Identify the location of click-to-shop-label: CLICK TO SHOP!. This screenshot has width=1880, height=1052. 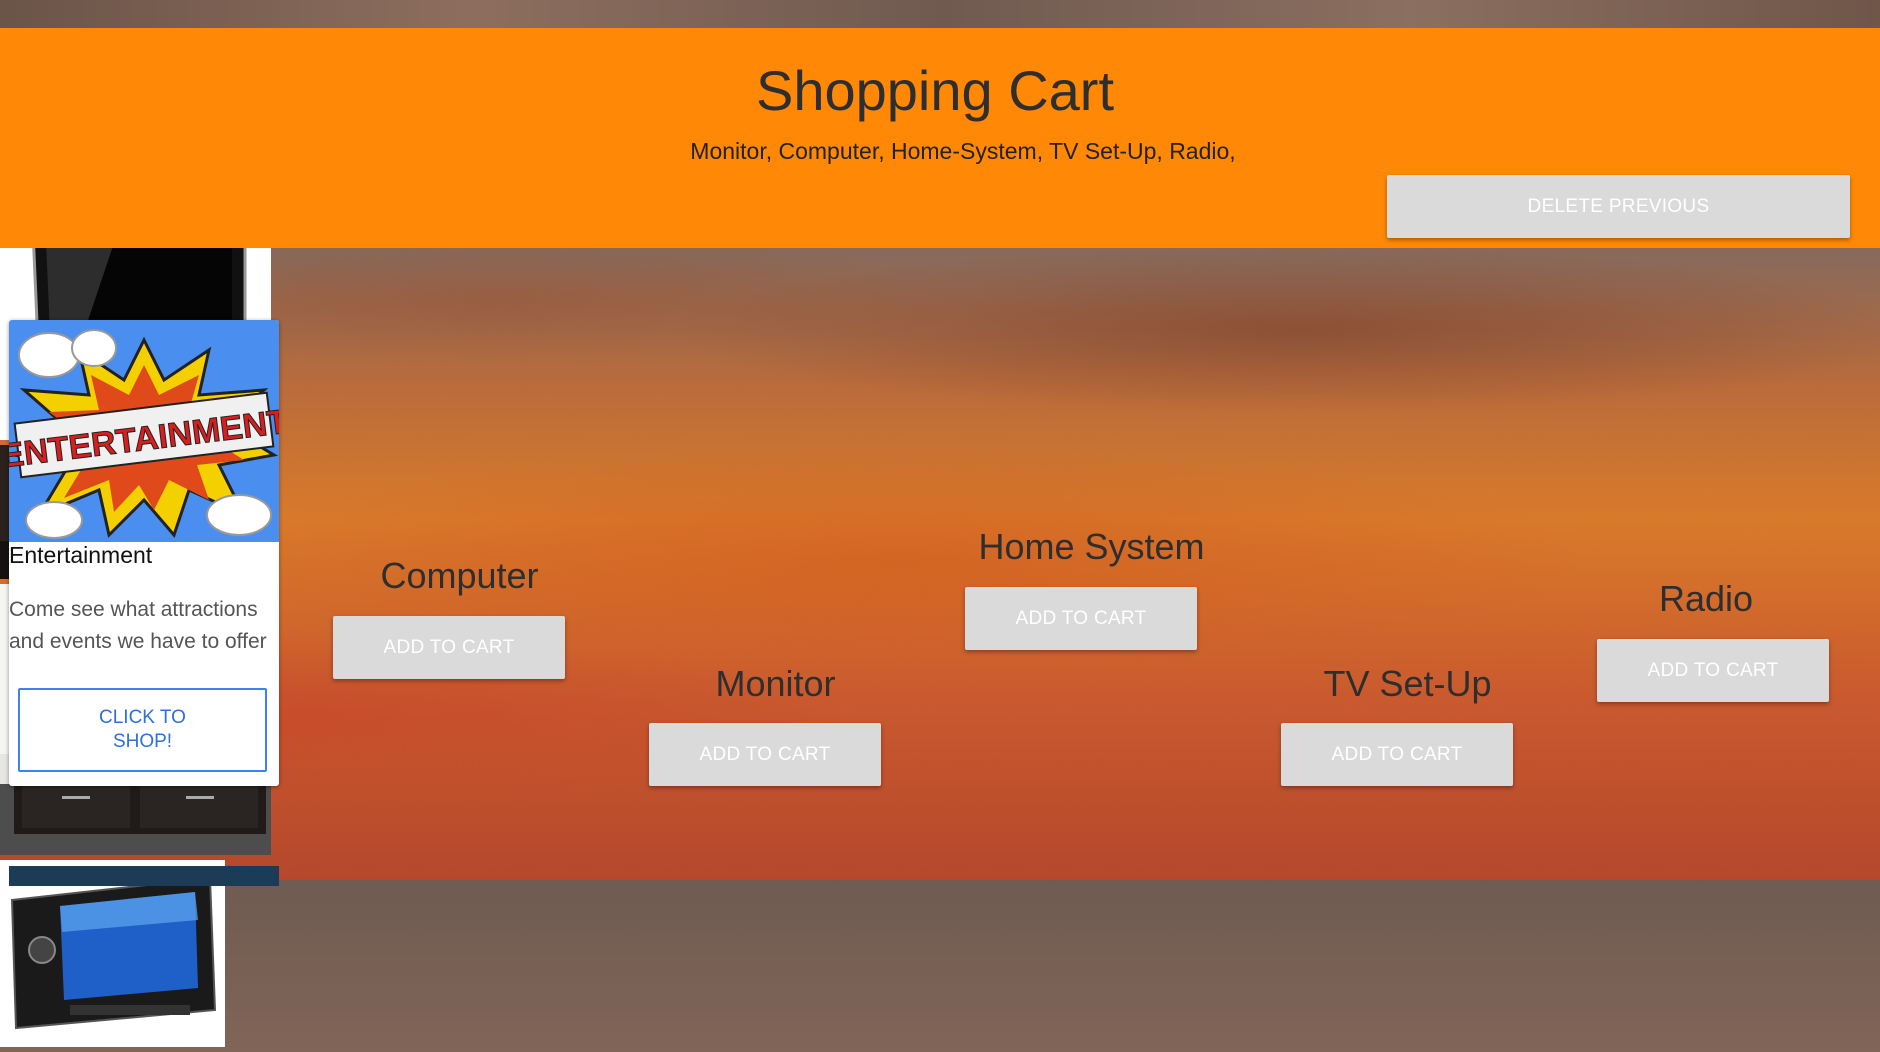
(142, 729).